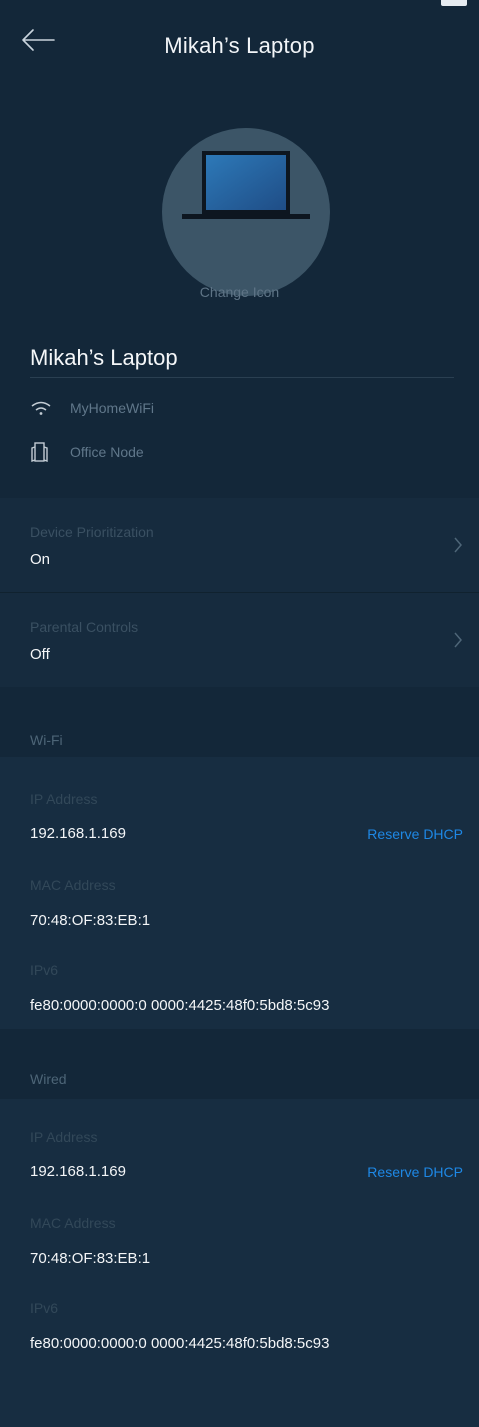 The width and height of the screenshot is (479, 1427). I want to click on device-prioritization-row: Device Prioritization On, so click(239, 545).